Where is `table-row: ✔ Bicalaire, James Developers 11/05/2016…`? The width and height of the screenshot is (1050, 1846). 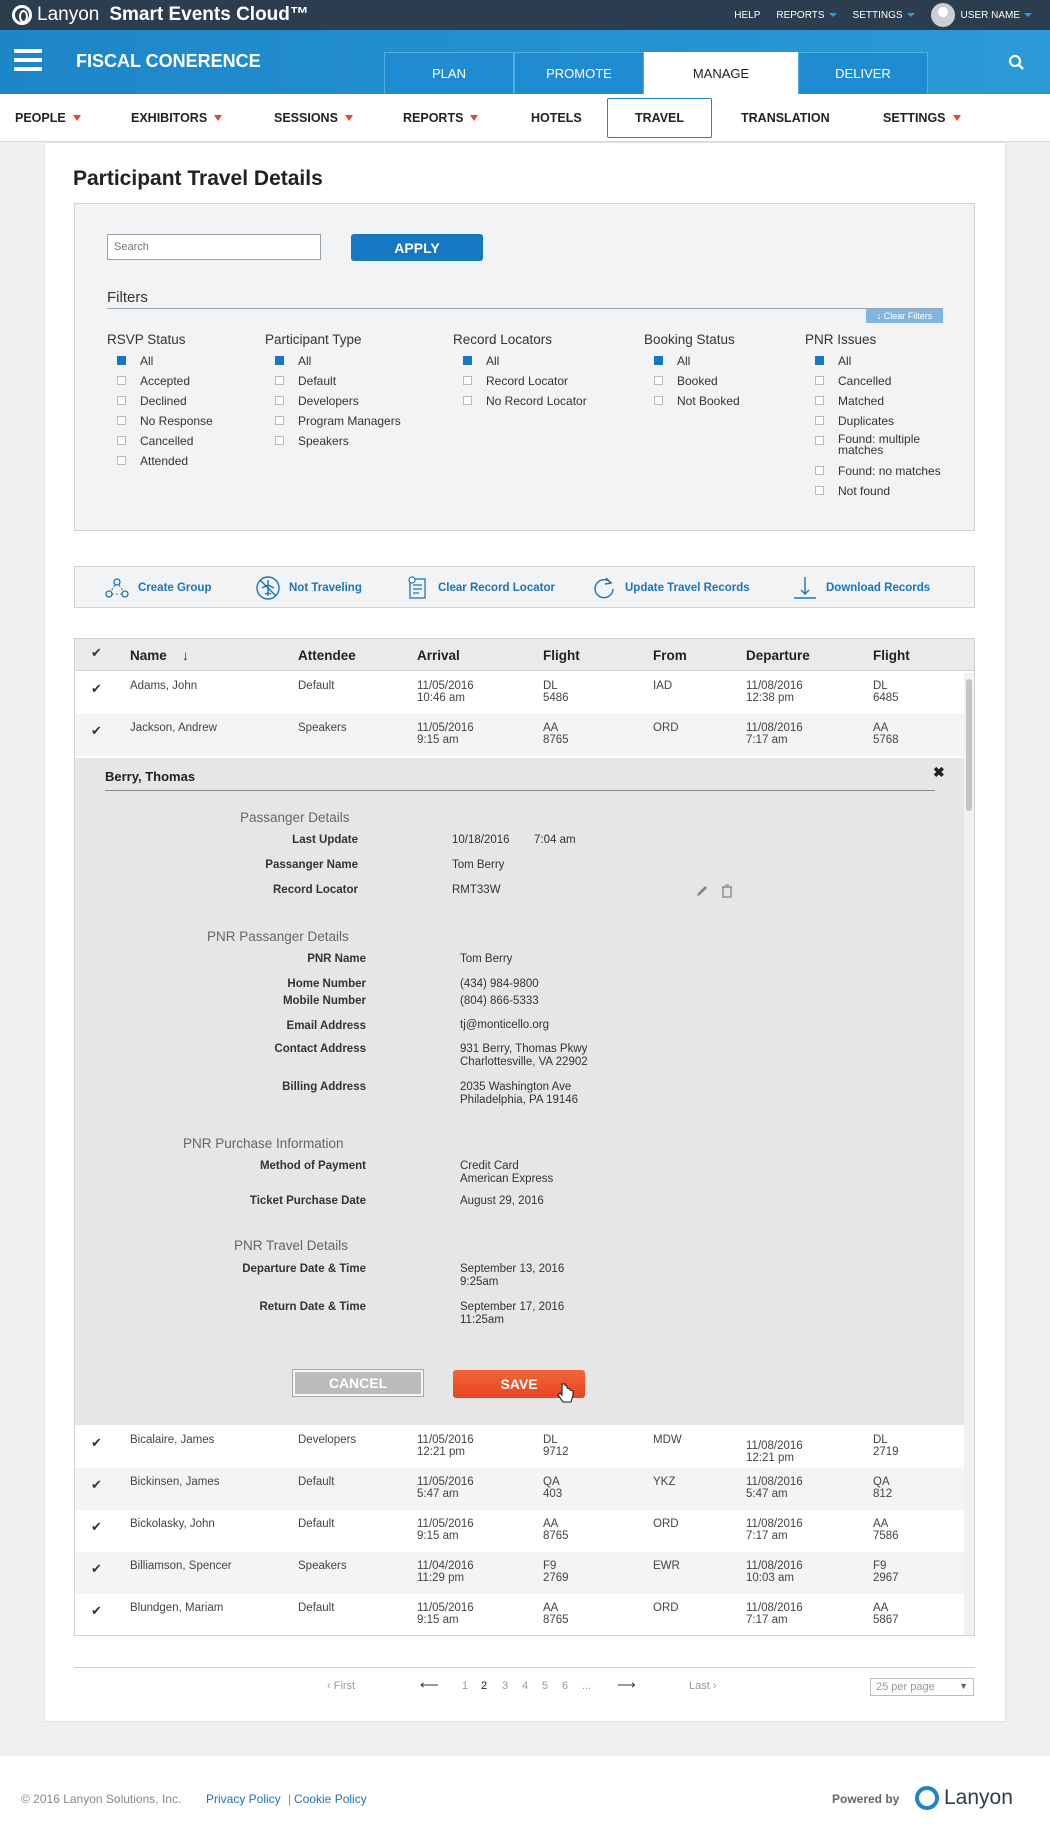 table-row: ✔ Bicalaire, James Developers 11/05/2016… is located at coordinates (520, 1447).